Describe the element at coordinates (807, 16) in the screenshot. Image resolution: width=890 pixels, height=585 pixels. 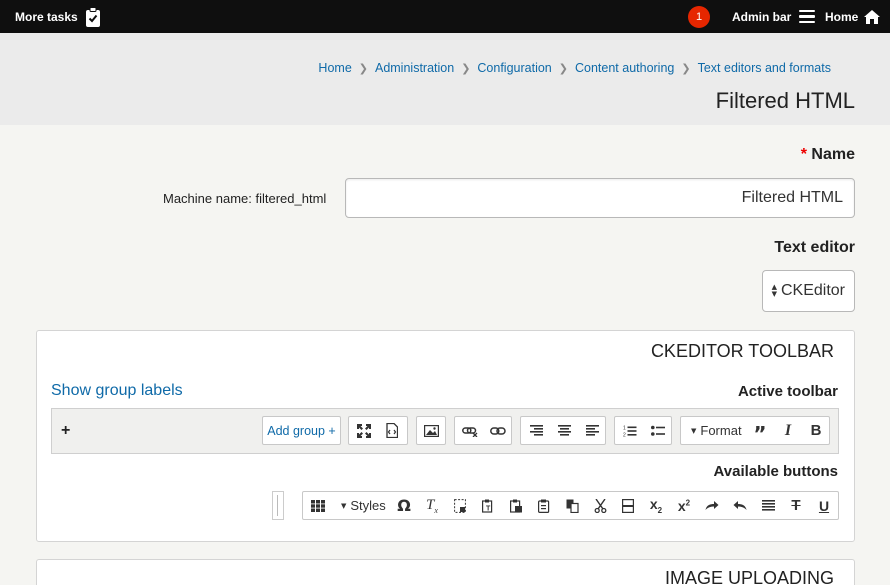
I see `hamburger-icon` at that location.